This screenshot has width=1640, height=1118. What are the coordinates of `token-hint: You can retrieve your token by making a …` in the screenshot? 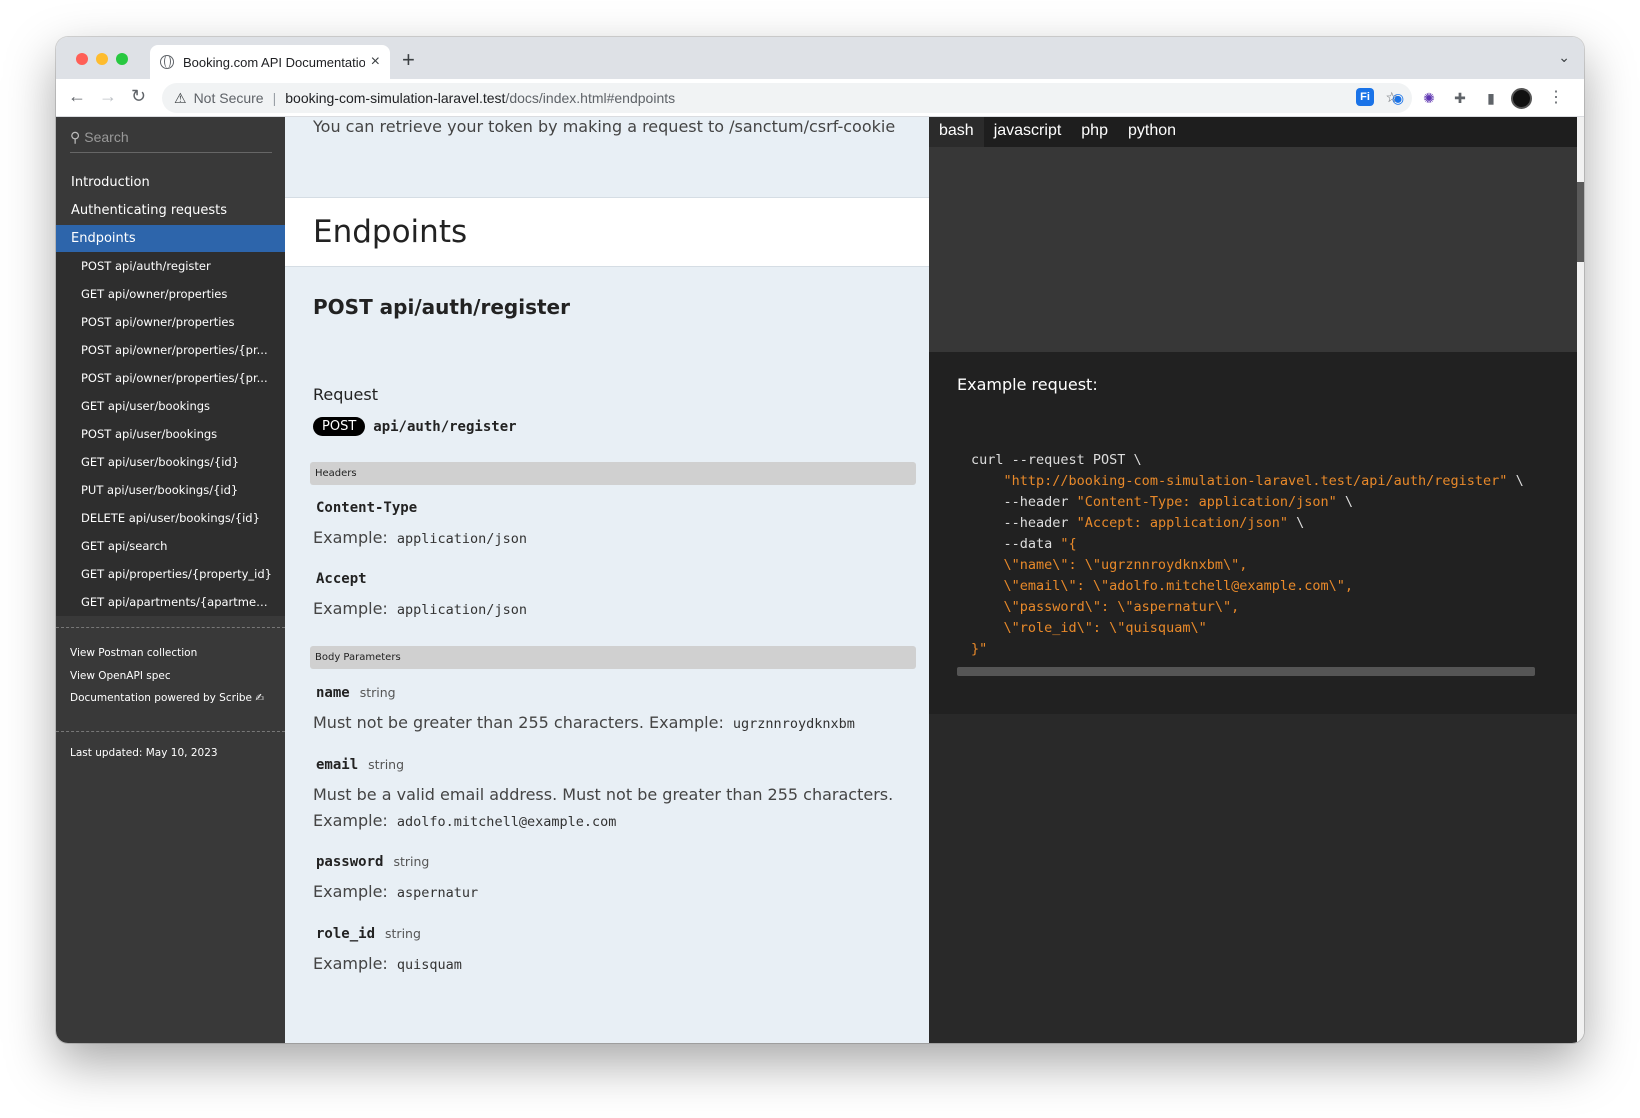 It's located at (604, 126).